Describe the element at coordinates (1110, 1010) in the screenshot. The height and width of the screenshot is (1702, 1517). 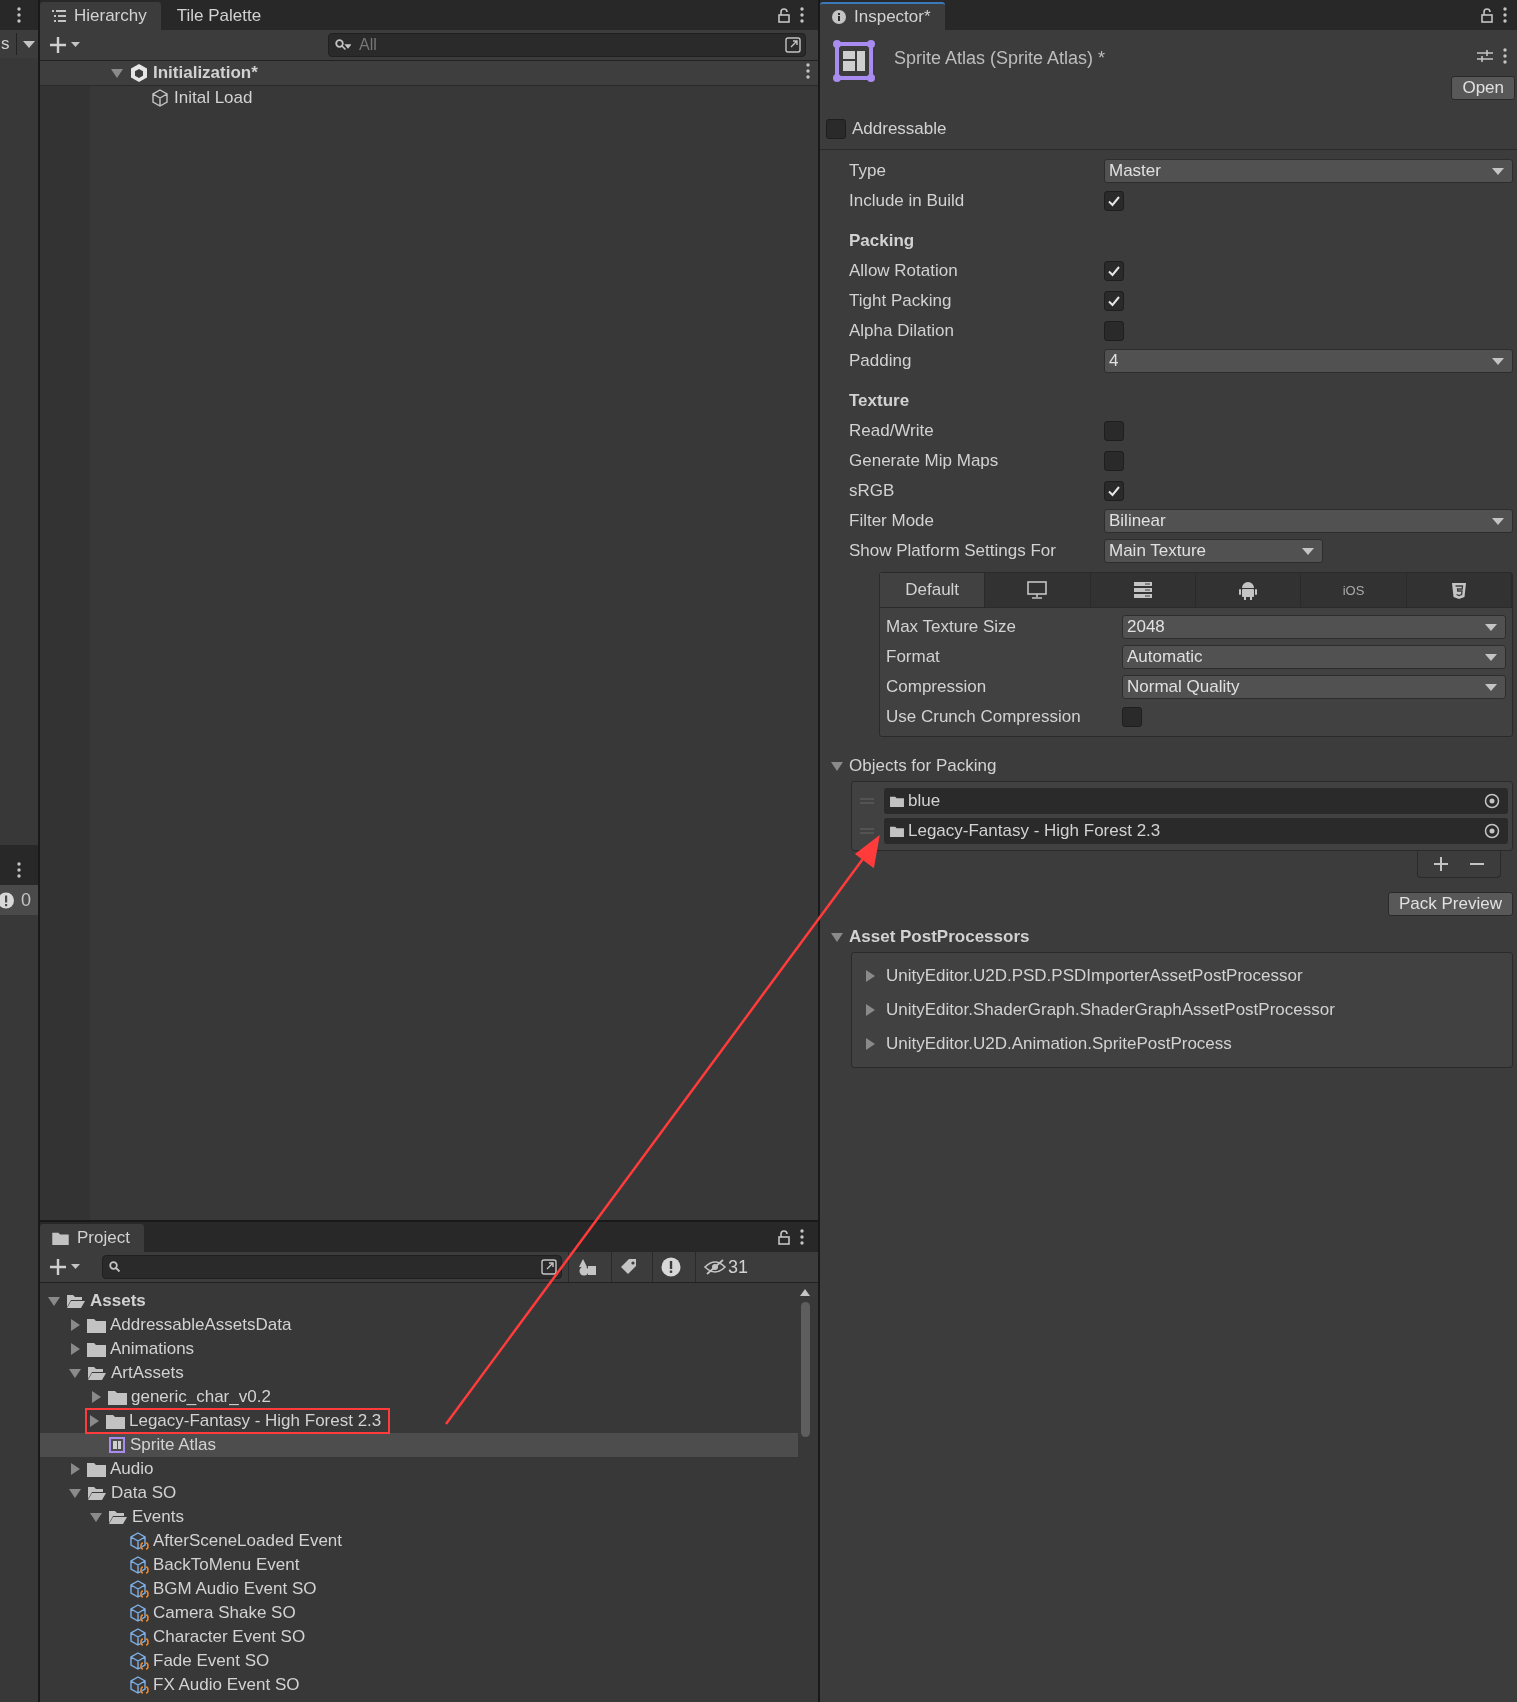
I see `postprocessor-item: UnityEditor.ShaderGraph.ShaderGraphAssetPostProcessor` at that location.